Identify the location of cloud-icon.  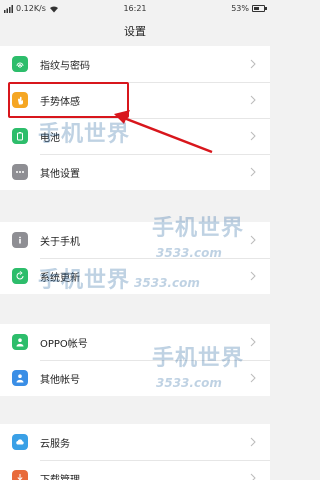
(20, 442).